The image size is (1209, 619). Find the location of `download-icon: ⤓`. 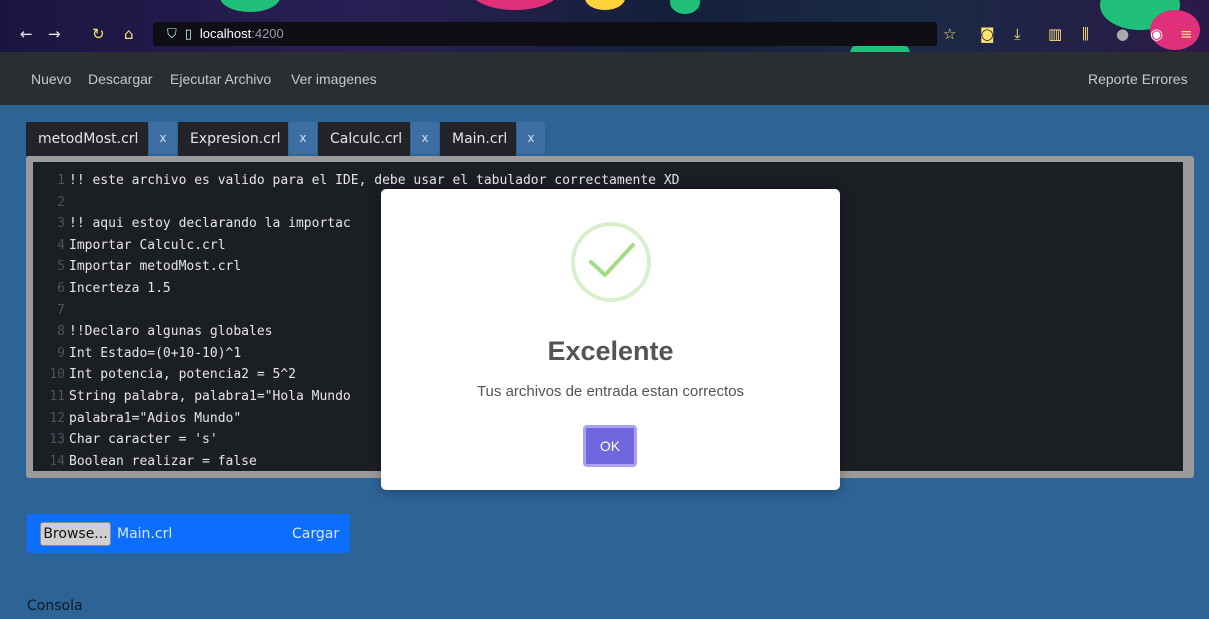

download-icon: ⤓ is located at coordinates (1017, 34).